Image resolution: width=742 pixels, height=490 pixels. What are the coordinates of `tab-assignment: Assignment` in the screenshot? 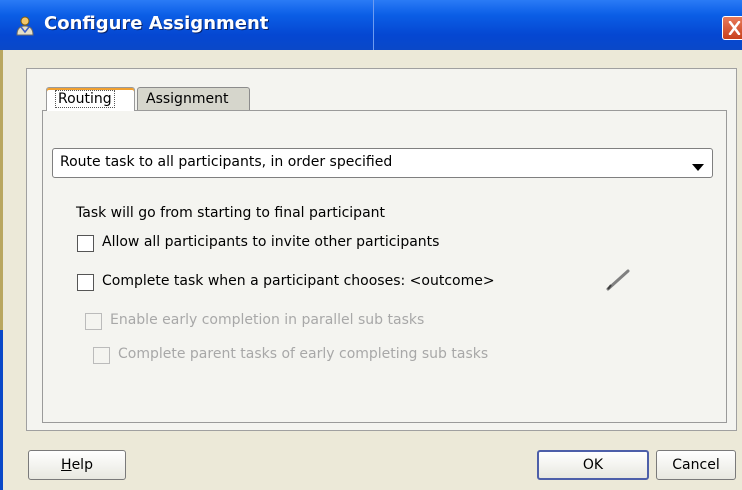 It's located at (193, 99).